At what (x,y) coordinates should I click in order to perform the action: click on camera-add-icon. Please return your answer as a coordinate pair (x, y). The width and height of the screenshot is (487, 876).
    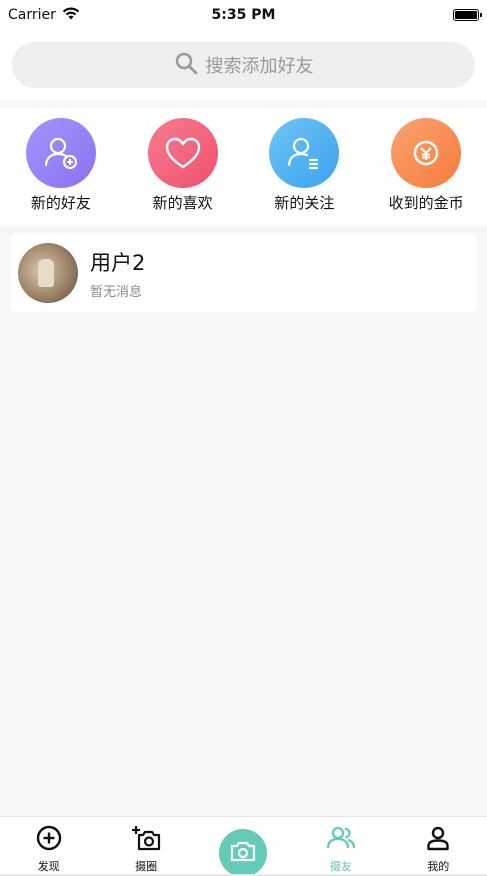
    Looking at the image, I should click on (146, 840).